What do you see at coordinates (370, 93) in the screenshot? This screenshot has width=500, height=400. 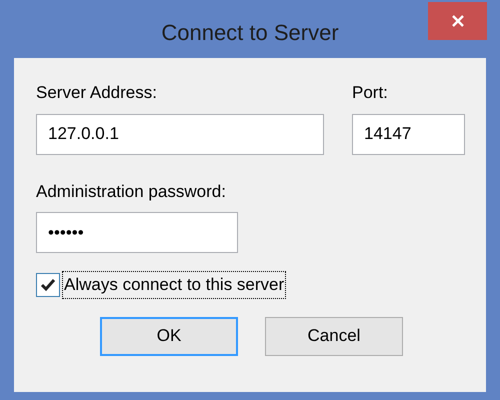 I see `field-label: Port:` at bounding box center [370, 93].